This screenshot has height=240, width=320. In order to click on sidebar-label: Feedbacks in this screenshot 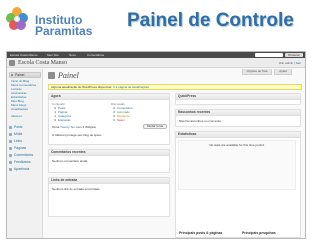, I will do `click(22, 162)`.